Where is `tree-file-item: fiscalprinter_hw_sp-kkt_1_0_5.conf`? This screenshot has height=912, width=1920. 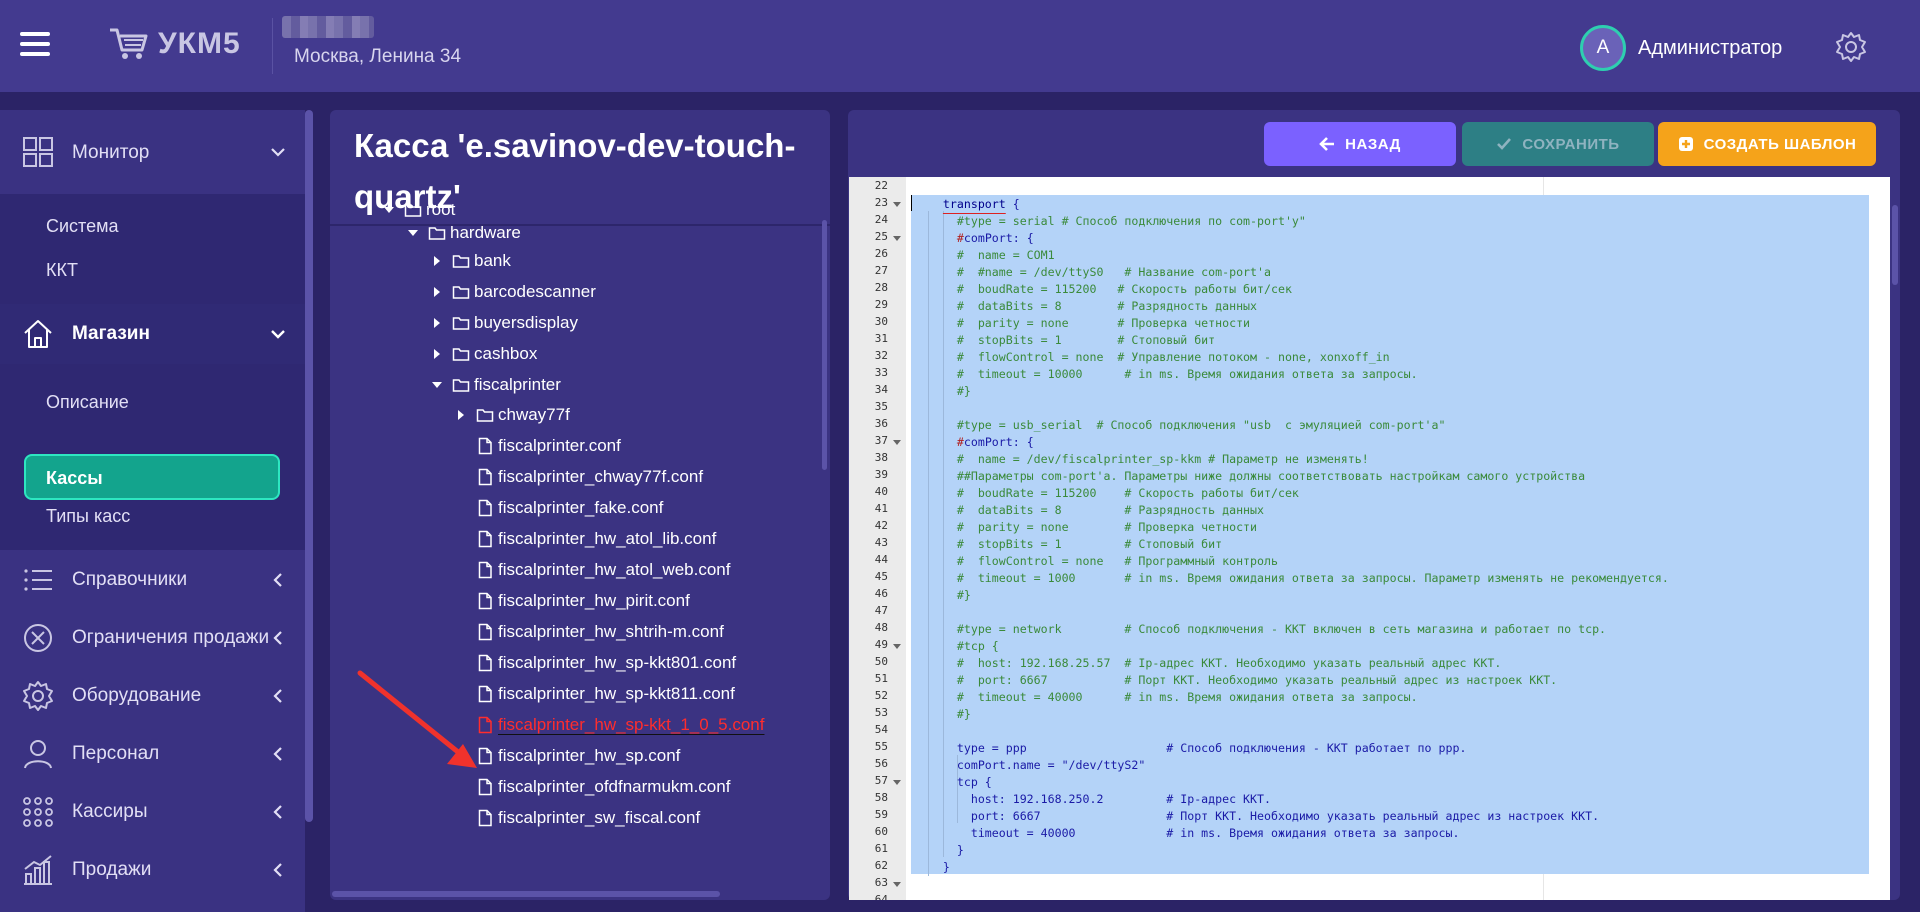 tree-file-item: fiscalprinter_hw_sp-kkt_1_0_5.conf is located at coordinates (620, 725).